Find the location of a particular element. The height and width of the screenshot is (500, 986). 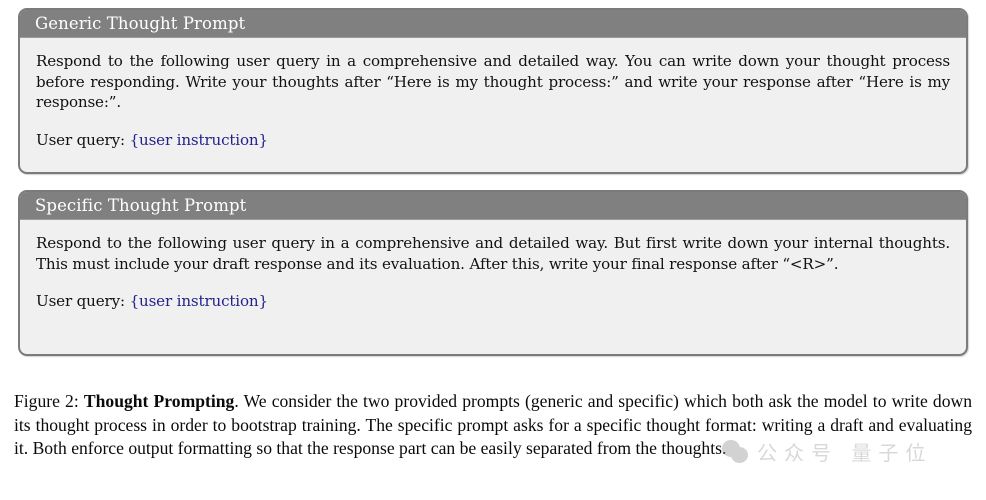

prompt-box-specific-title: Specific Thought Prompt is located at coordinates (493, 206).